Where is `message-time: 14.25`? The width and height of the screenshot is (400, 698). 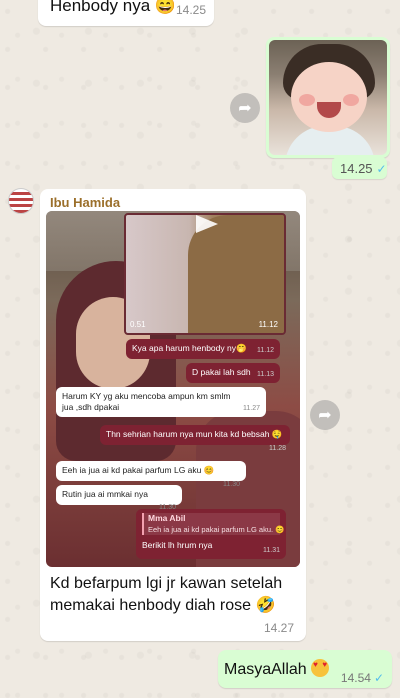 message-time: 14.25 is located at coordinates (190, 10).